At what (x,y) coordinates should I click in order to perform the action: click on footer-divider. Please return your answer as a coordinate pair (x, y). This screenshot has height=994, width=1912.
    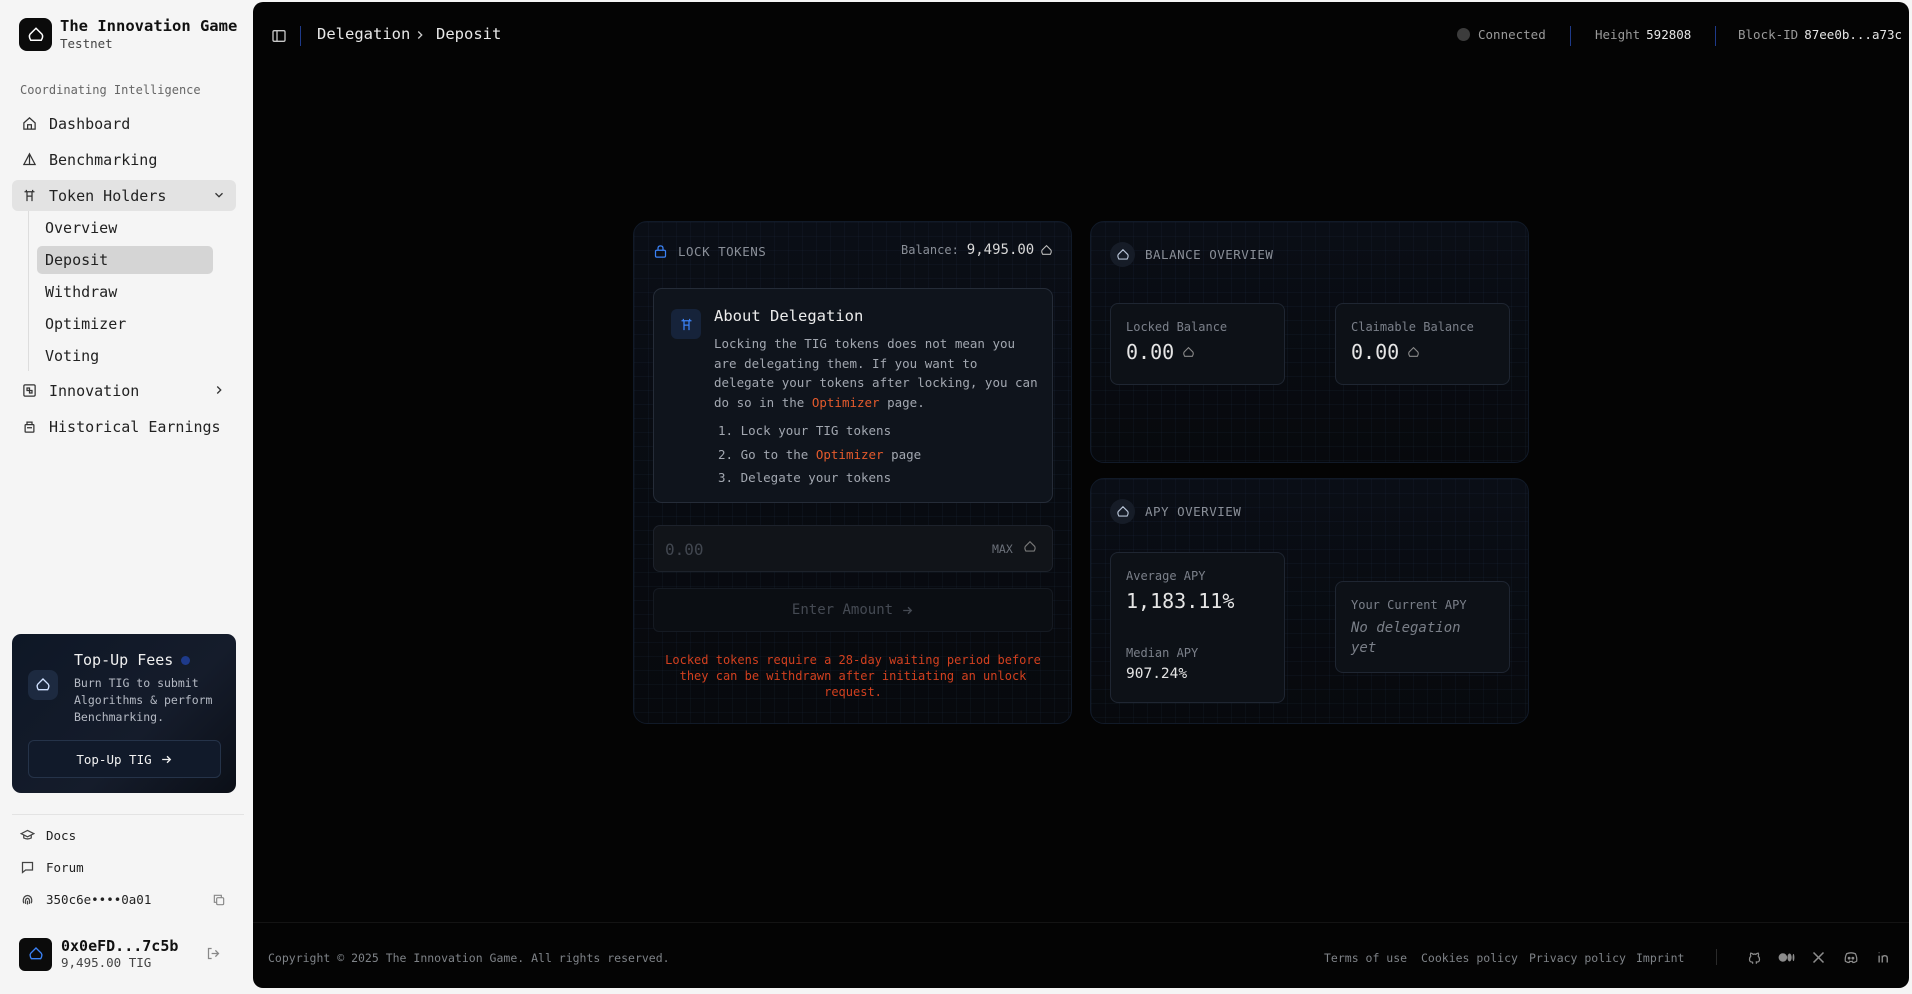
    Looking at the image, I should click on (1716, 957).